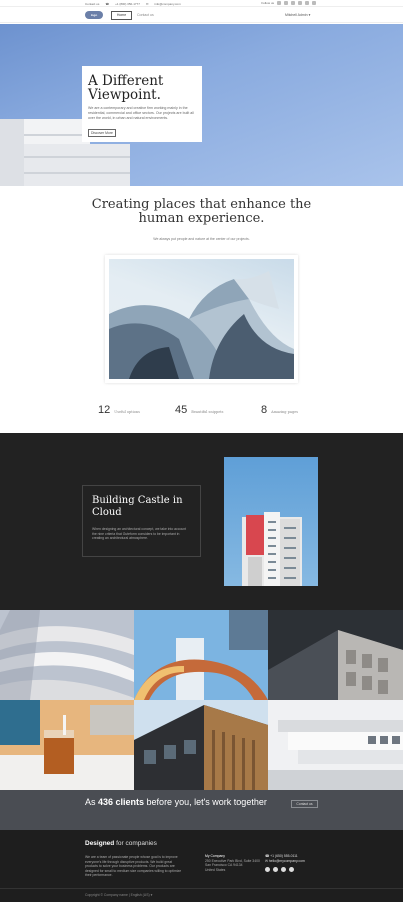 The image size is (403, 902). I want to click on grid-image-dark-facade, so click(335, 655).